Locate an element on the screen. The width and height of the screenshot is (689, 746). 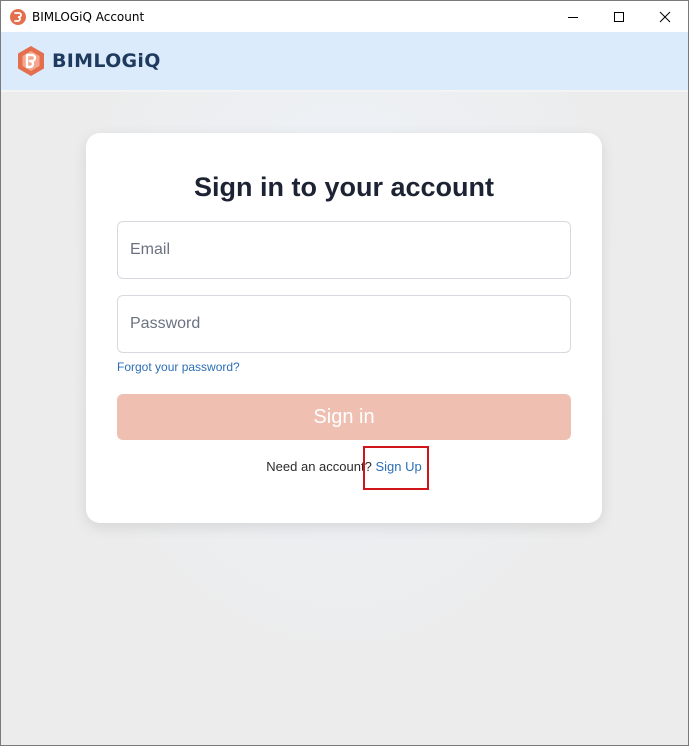
close-icon is located at coordinates (665, 16).